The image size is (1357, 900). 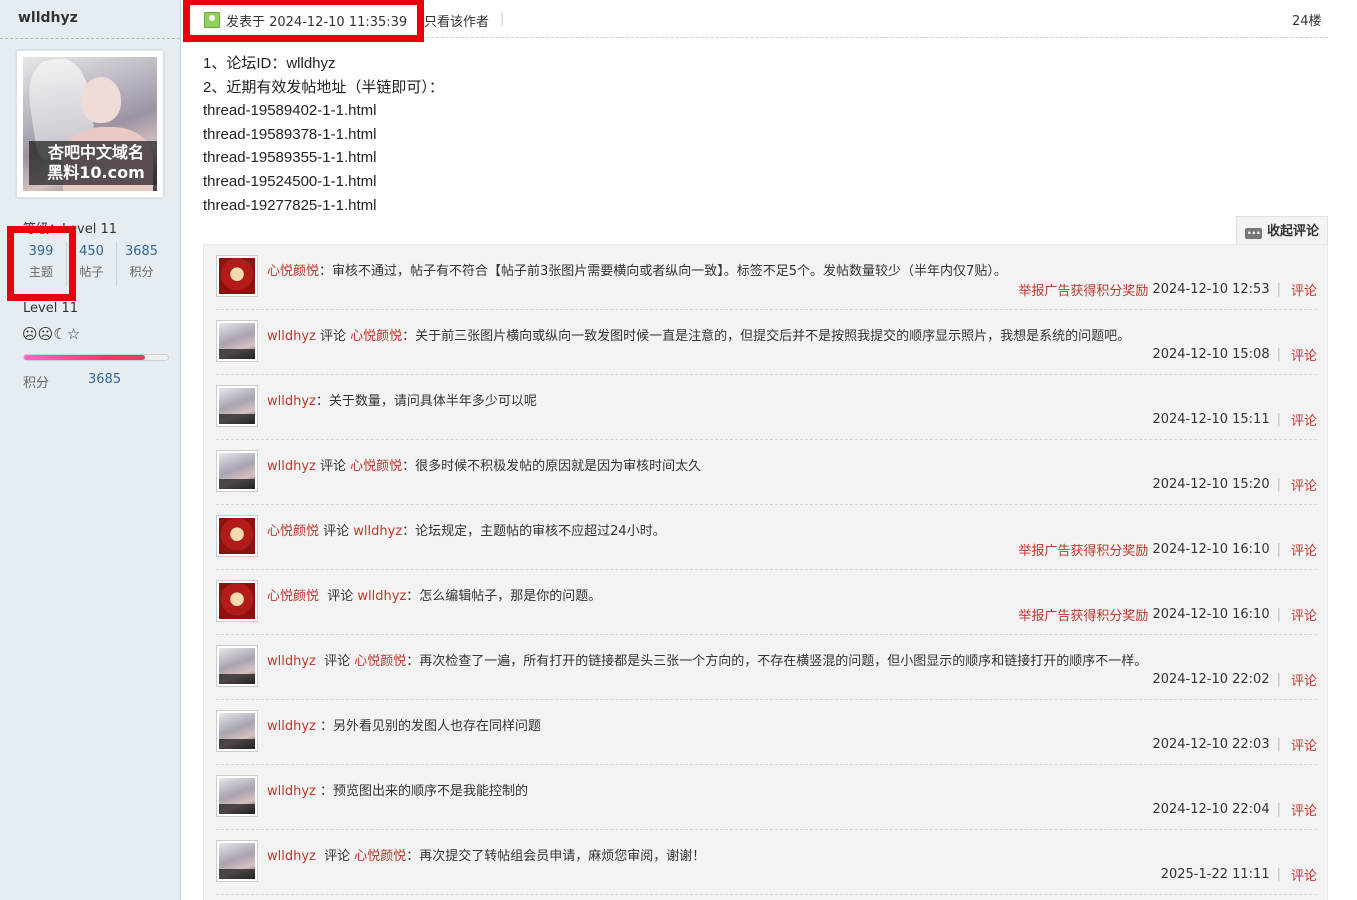 I want to click on stat-points: 3685 积分, so click(x=141, y=264).